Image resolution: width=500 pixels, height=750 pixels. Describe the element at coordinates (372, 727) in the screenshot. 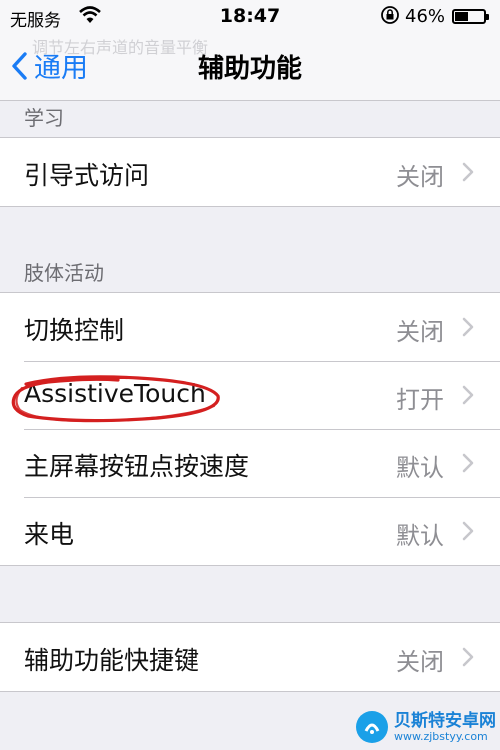

I see `watermark-logo` at that location.